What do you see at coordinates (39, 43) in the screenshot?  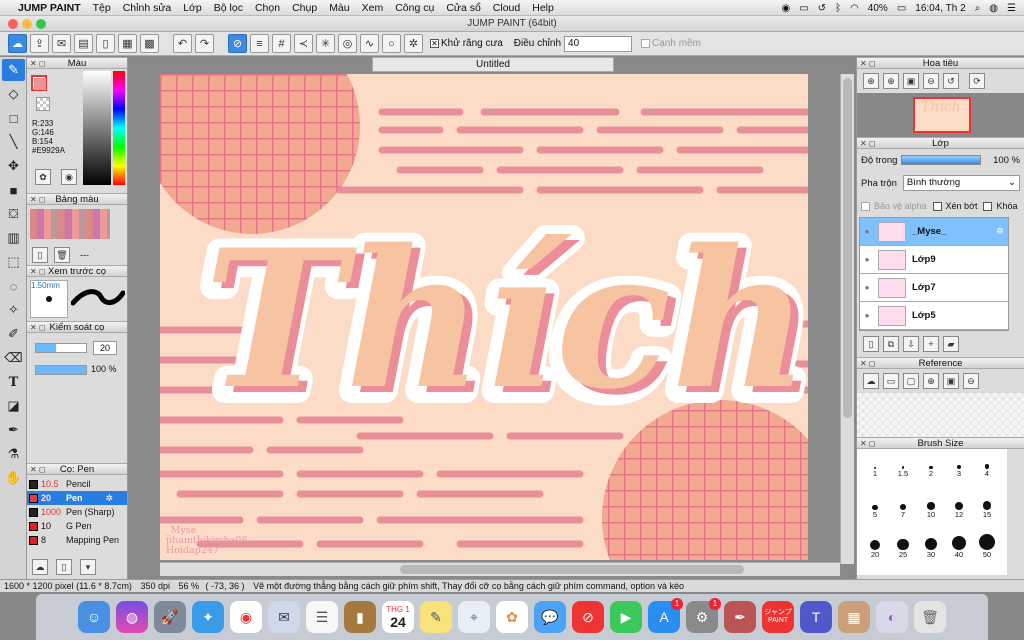 I see `export-icon: ⇪` at bounding box center [39, 43].